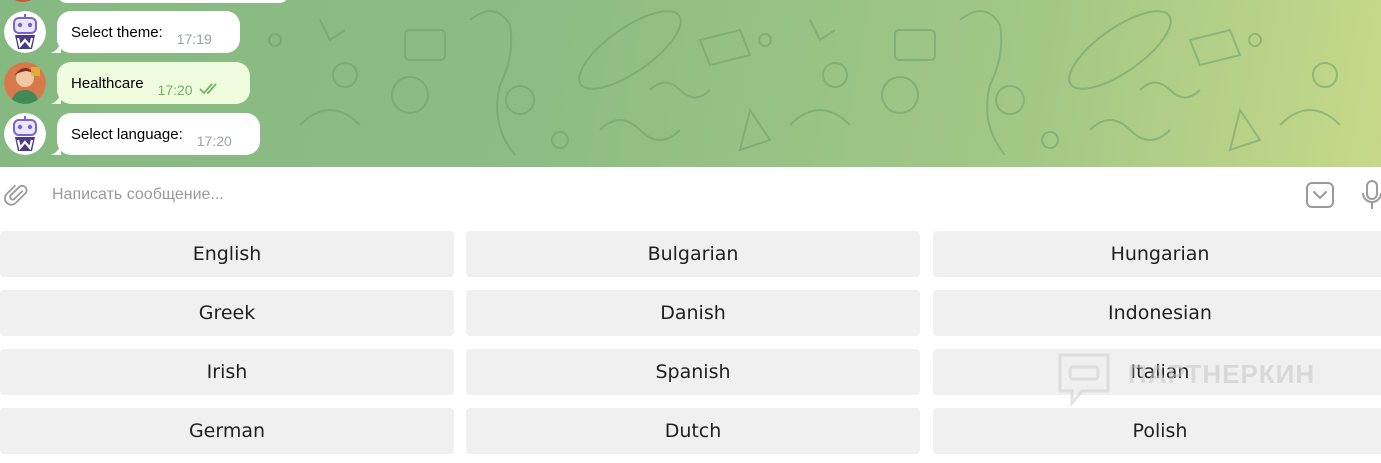 The image size is (1381, 463). I want to click on message-bubble-incoming: Select theme: 17:19, so click(145, 32).